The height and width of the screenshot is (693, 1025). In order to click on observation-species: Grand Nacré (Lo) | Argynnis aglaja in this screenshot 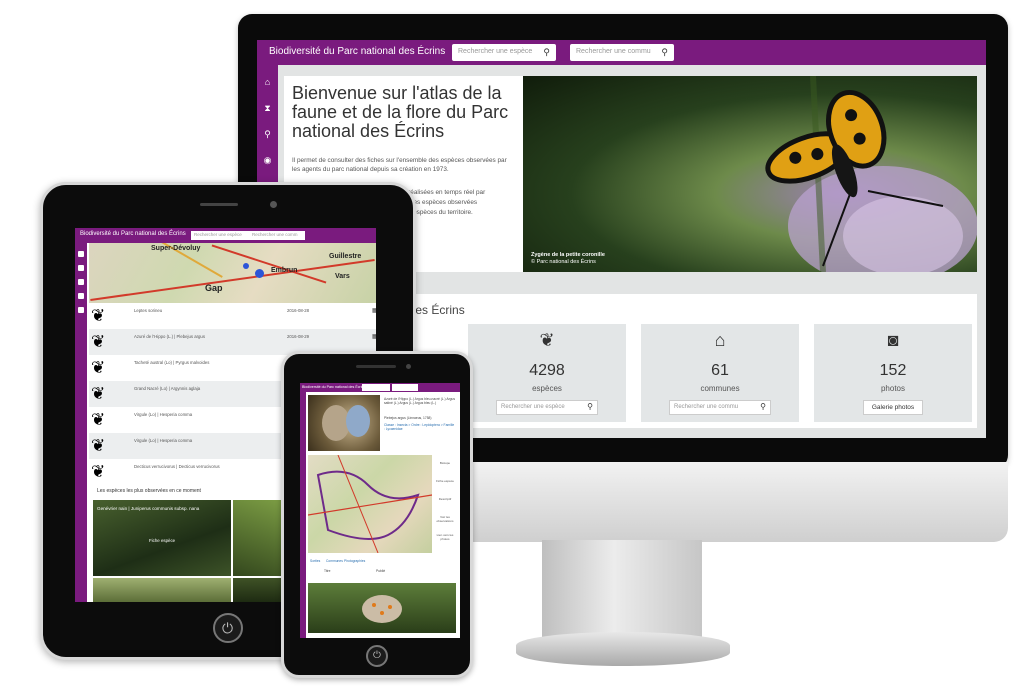, I will do `click(167, 388)`.